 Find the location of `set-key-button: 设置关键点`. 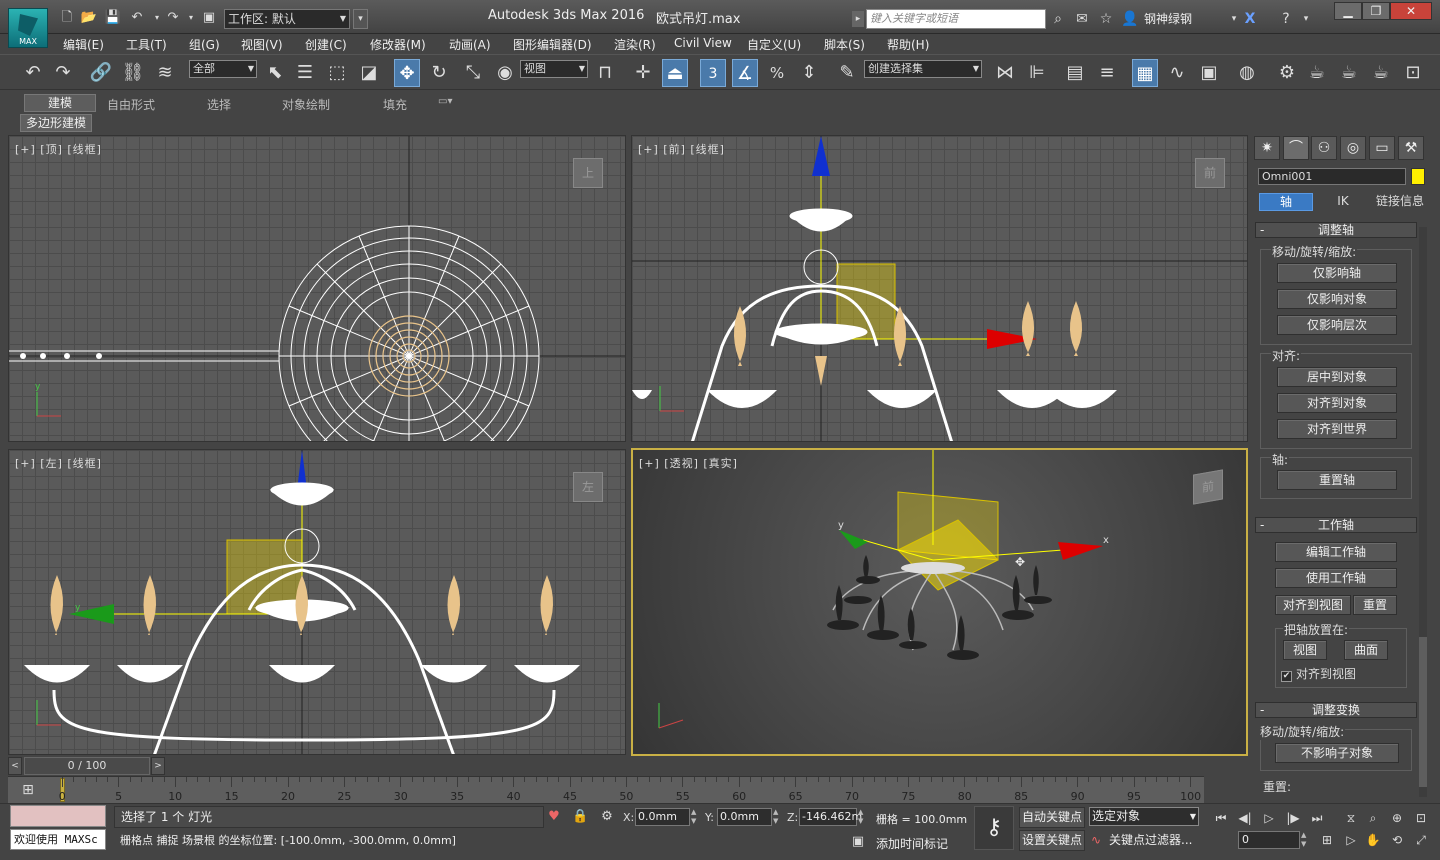

set-key-button: 设置关键点 is located at coordinates (1052, 840).